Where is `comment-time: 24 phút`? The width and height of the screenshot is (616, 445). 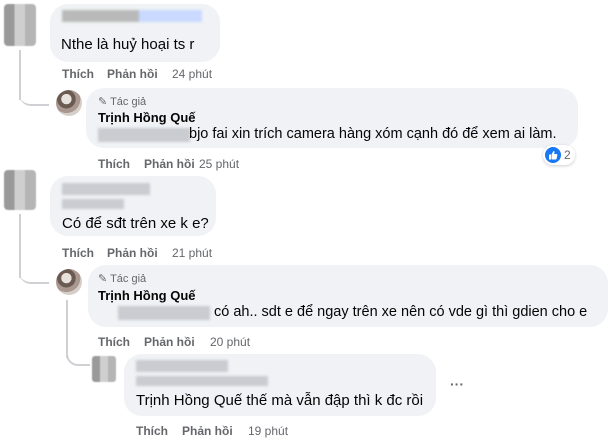 comment-time: 24 phút is located at coordinates (192, 74).